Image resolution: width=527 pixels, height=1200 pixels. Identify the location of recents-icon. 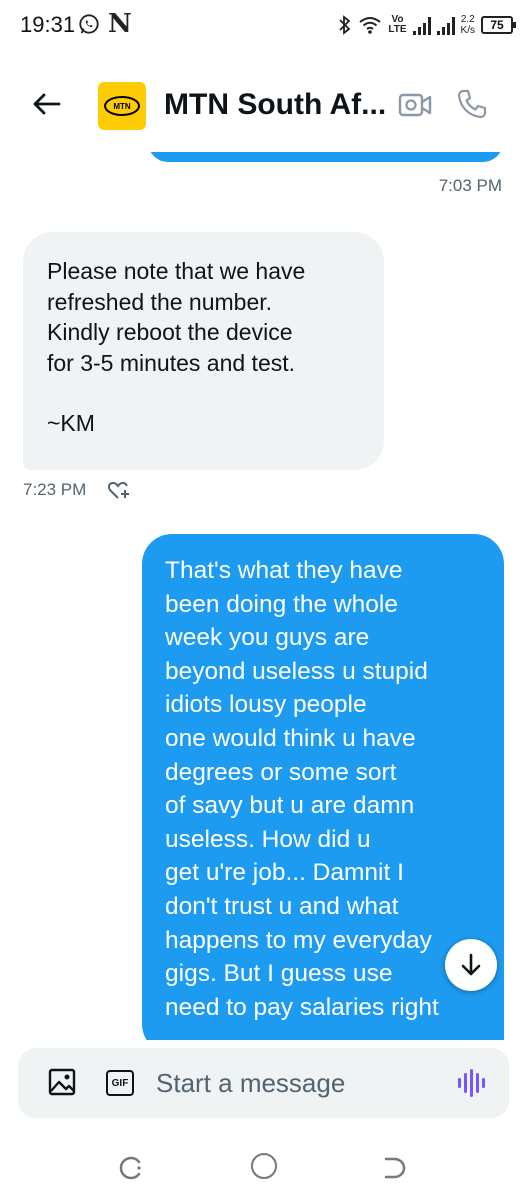
(131, 1168).